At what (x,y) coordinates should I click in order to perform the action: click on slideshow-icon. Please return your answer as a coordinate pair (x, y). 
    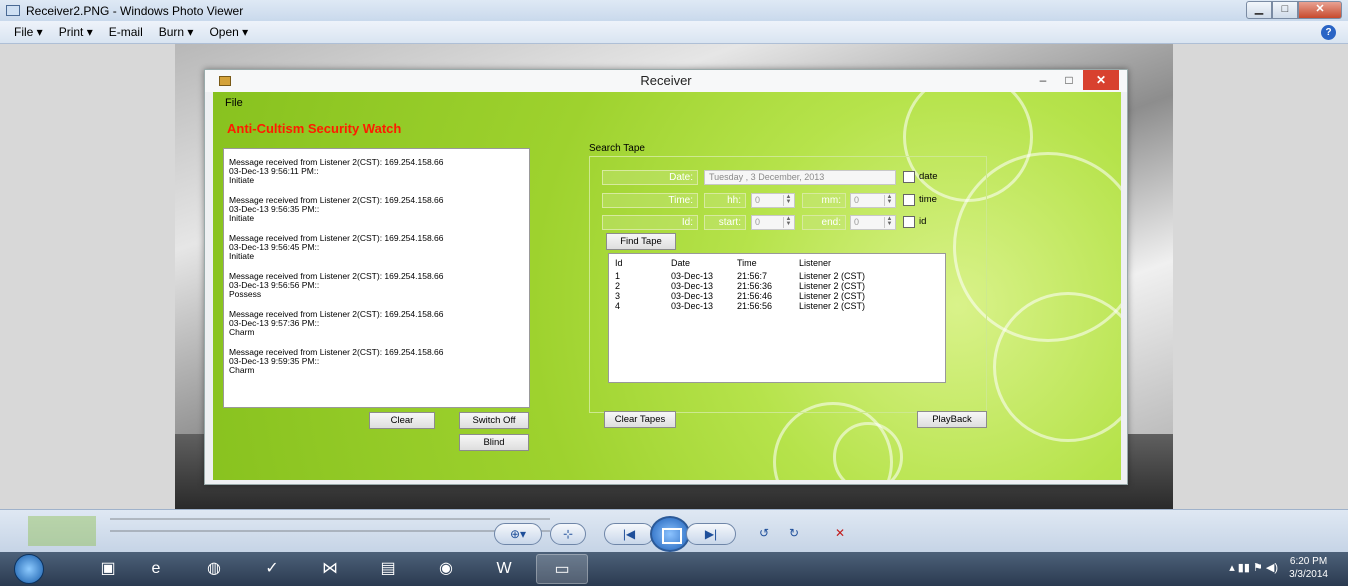
    Looking at the image, I should click on (670, 534).